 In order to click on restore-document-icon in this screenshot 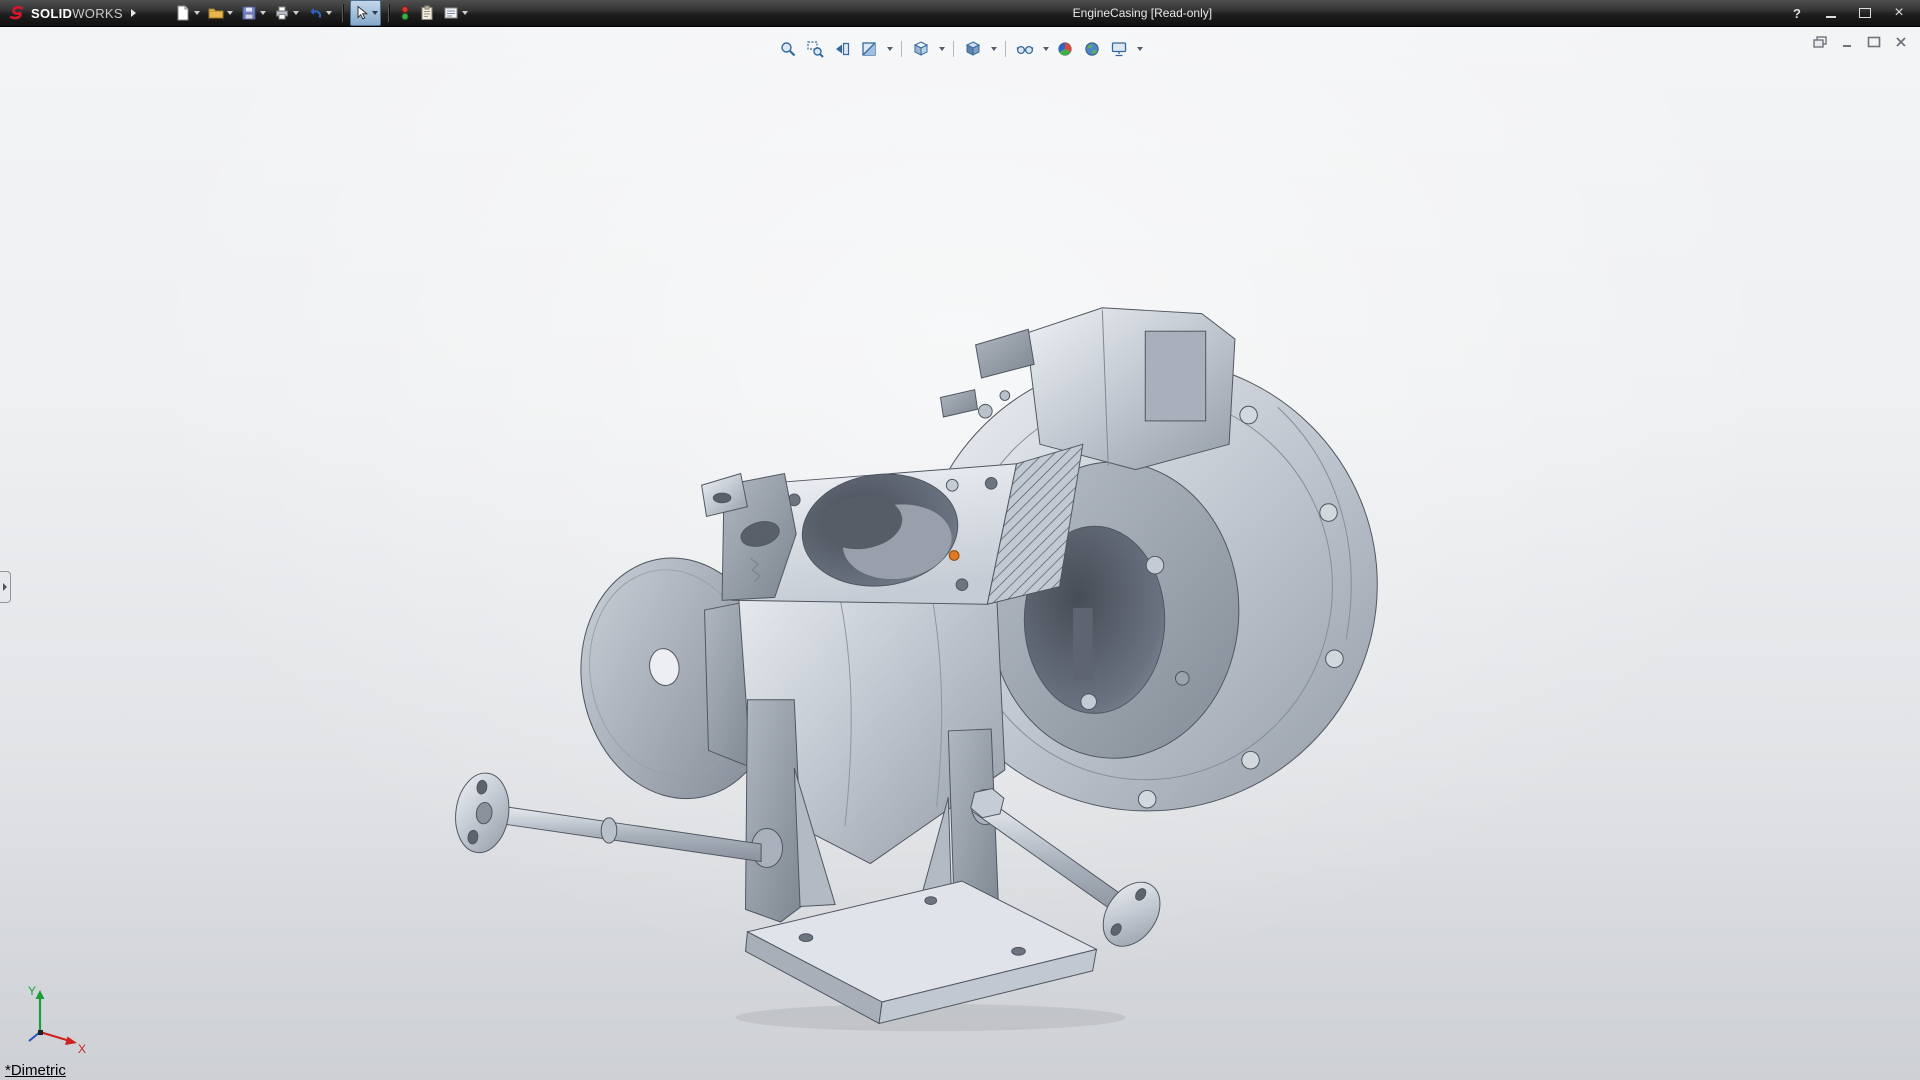, I will do `click(1820, 42)`.